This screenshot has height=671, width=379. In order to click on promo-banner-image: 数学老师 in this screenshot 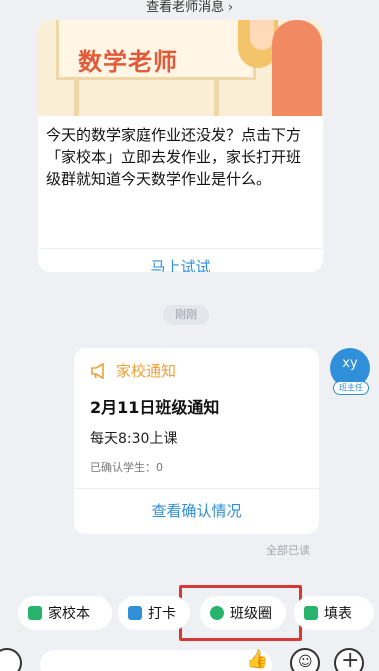, I will do `click(180, 68)`.